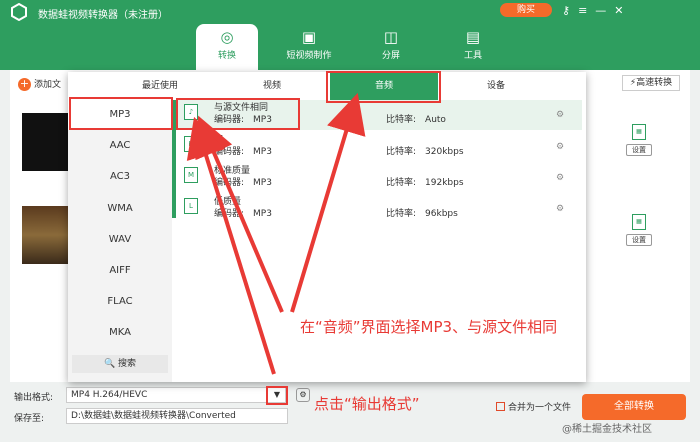  What do you see at coordinates (328, 202) in the screenshot?
I see `arrow-to-audio-tab` at bounding box center [328, 202].